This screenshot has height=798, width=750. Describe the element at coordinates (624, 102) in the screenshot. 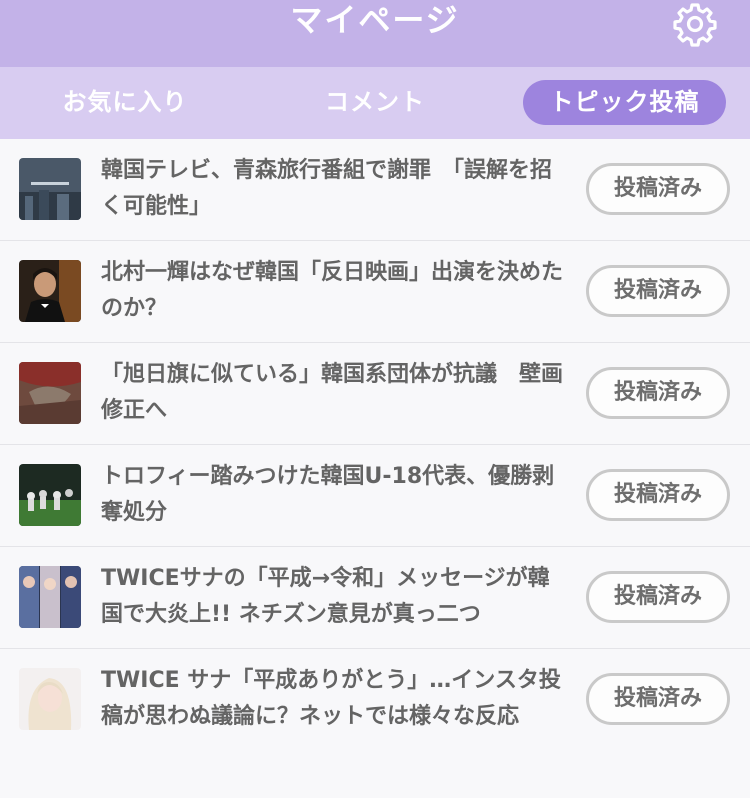

I see `tab-topic-posts: トピック投稿` at that location.